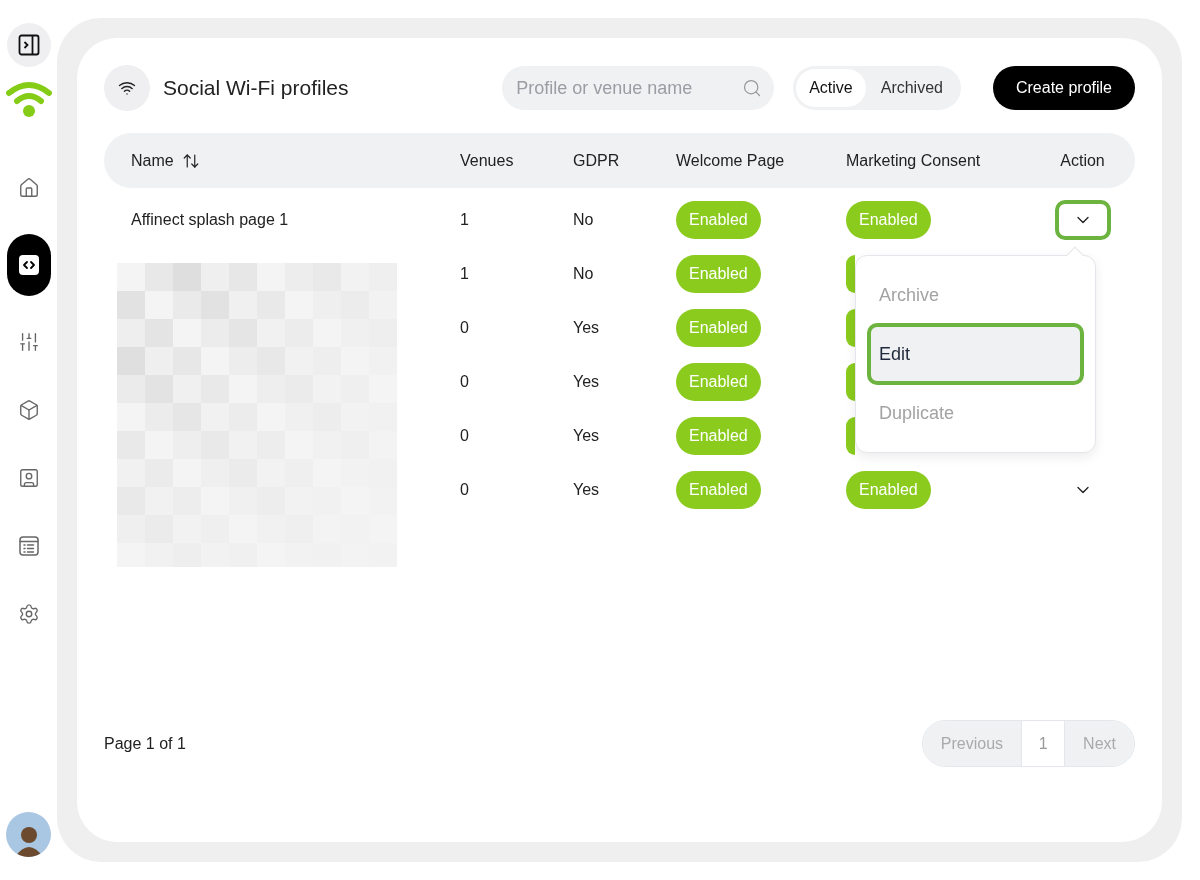  I want to click on wifi-logo, so click(28, 100).